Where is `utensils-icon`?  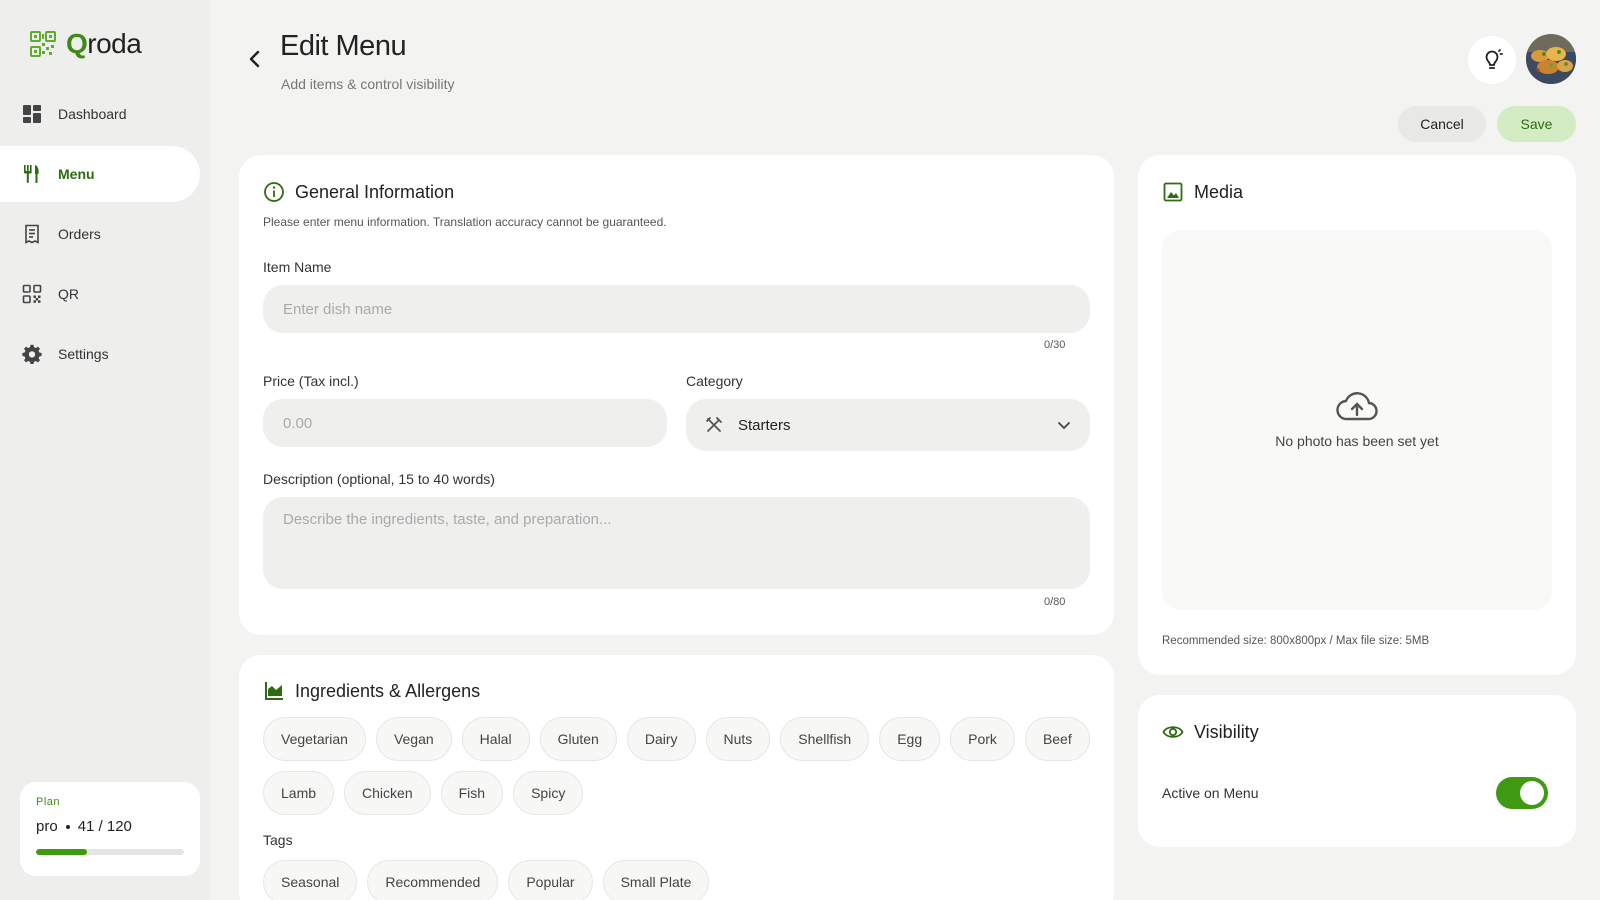
utensils-icon is located at coordinates (31, 174).